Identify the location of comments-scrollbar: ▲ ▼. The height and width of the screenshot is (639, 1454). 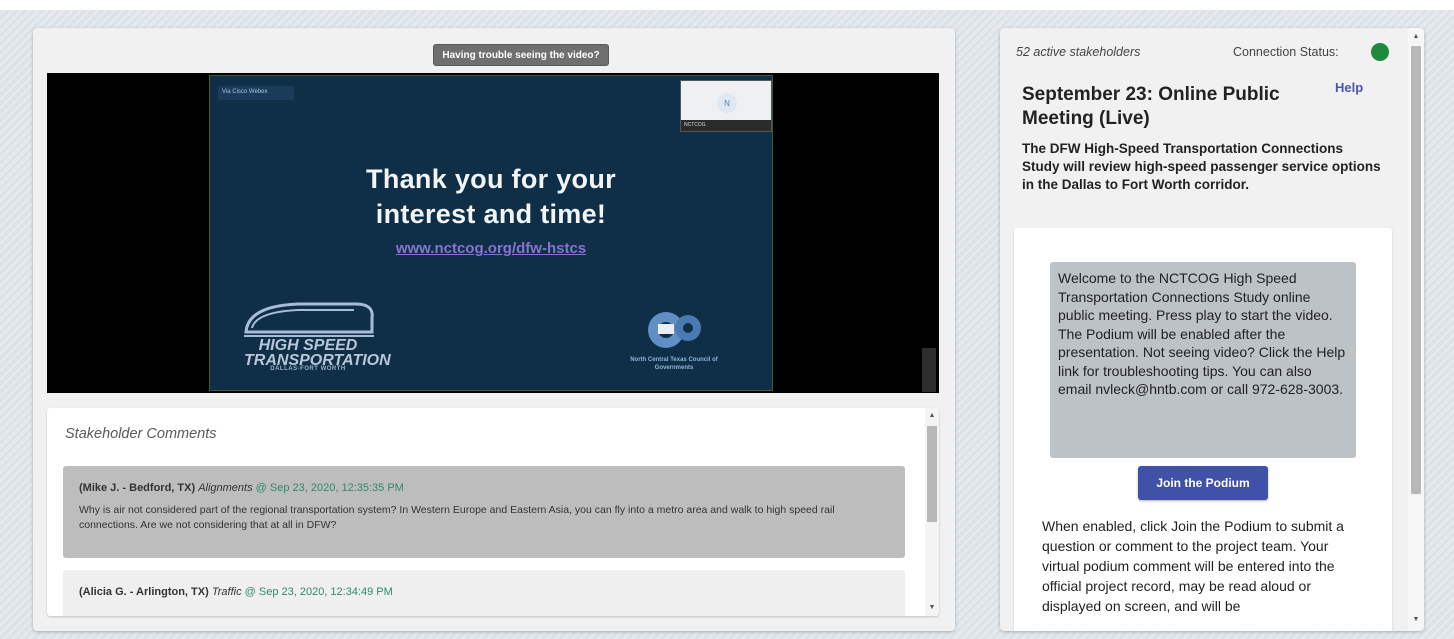
(932, 512).